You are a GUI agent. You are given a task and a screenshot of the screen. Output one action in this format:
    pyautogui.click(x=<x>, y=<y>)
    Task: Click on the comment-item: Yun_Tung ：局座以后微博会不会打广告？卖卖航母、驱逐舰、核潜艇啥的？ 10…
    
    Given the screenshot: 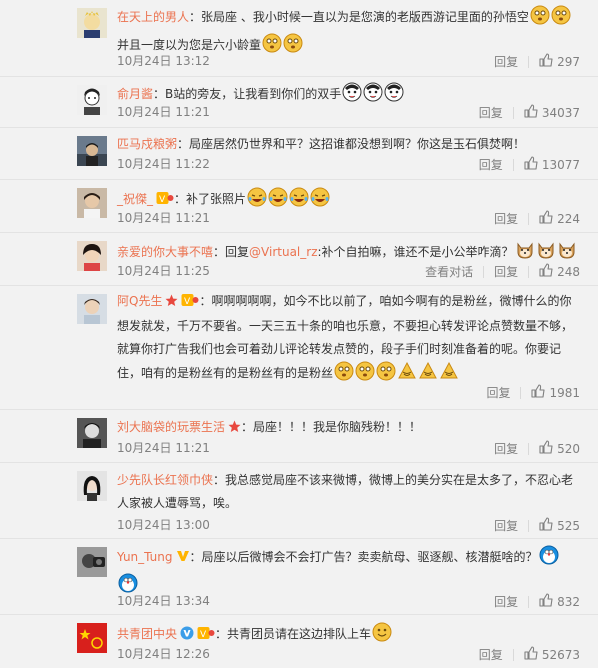 What is the action you would take?
    pyautogui.click(x=299, y=577)
    